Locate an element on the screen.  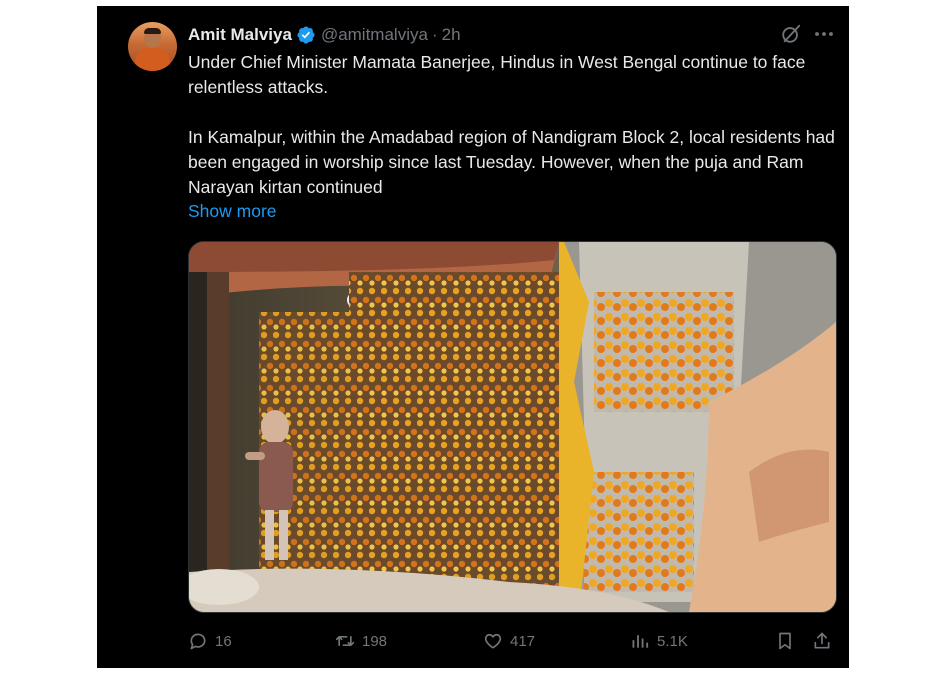
grok-icon is located at coordinates (791, 34).